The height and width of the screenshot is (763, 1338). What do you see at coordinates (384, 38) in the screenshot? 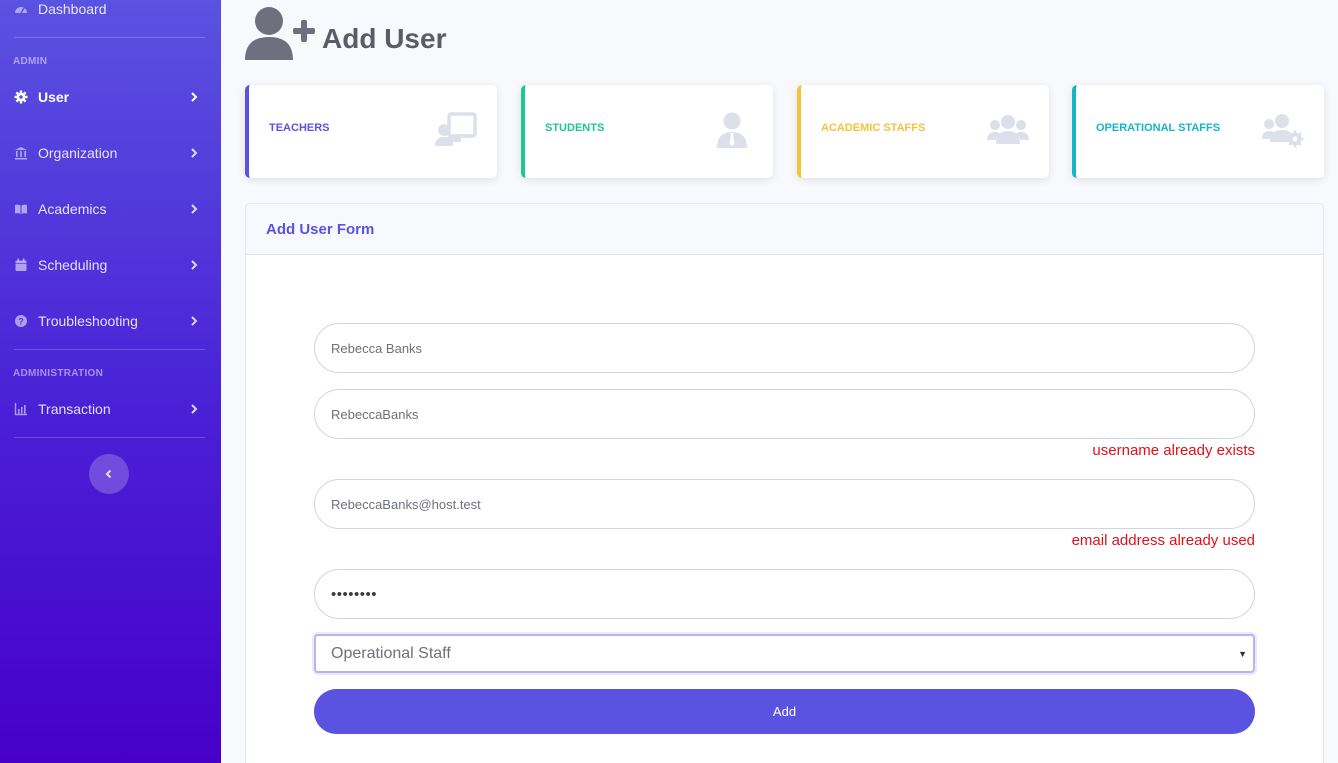
I see `page-title: Add User` at bounding box center [384, 38].